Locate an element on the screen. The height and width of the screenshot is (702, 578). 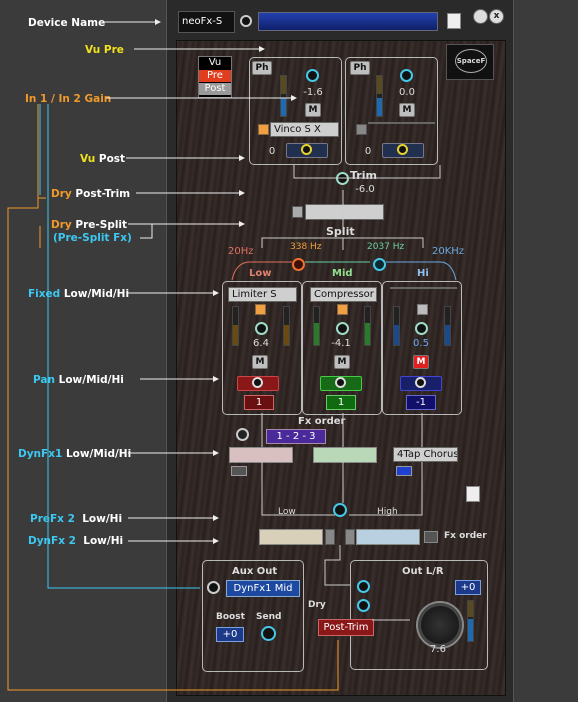
in2-trim-slider is located at coordinates (403, 150).